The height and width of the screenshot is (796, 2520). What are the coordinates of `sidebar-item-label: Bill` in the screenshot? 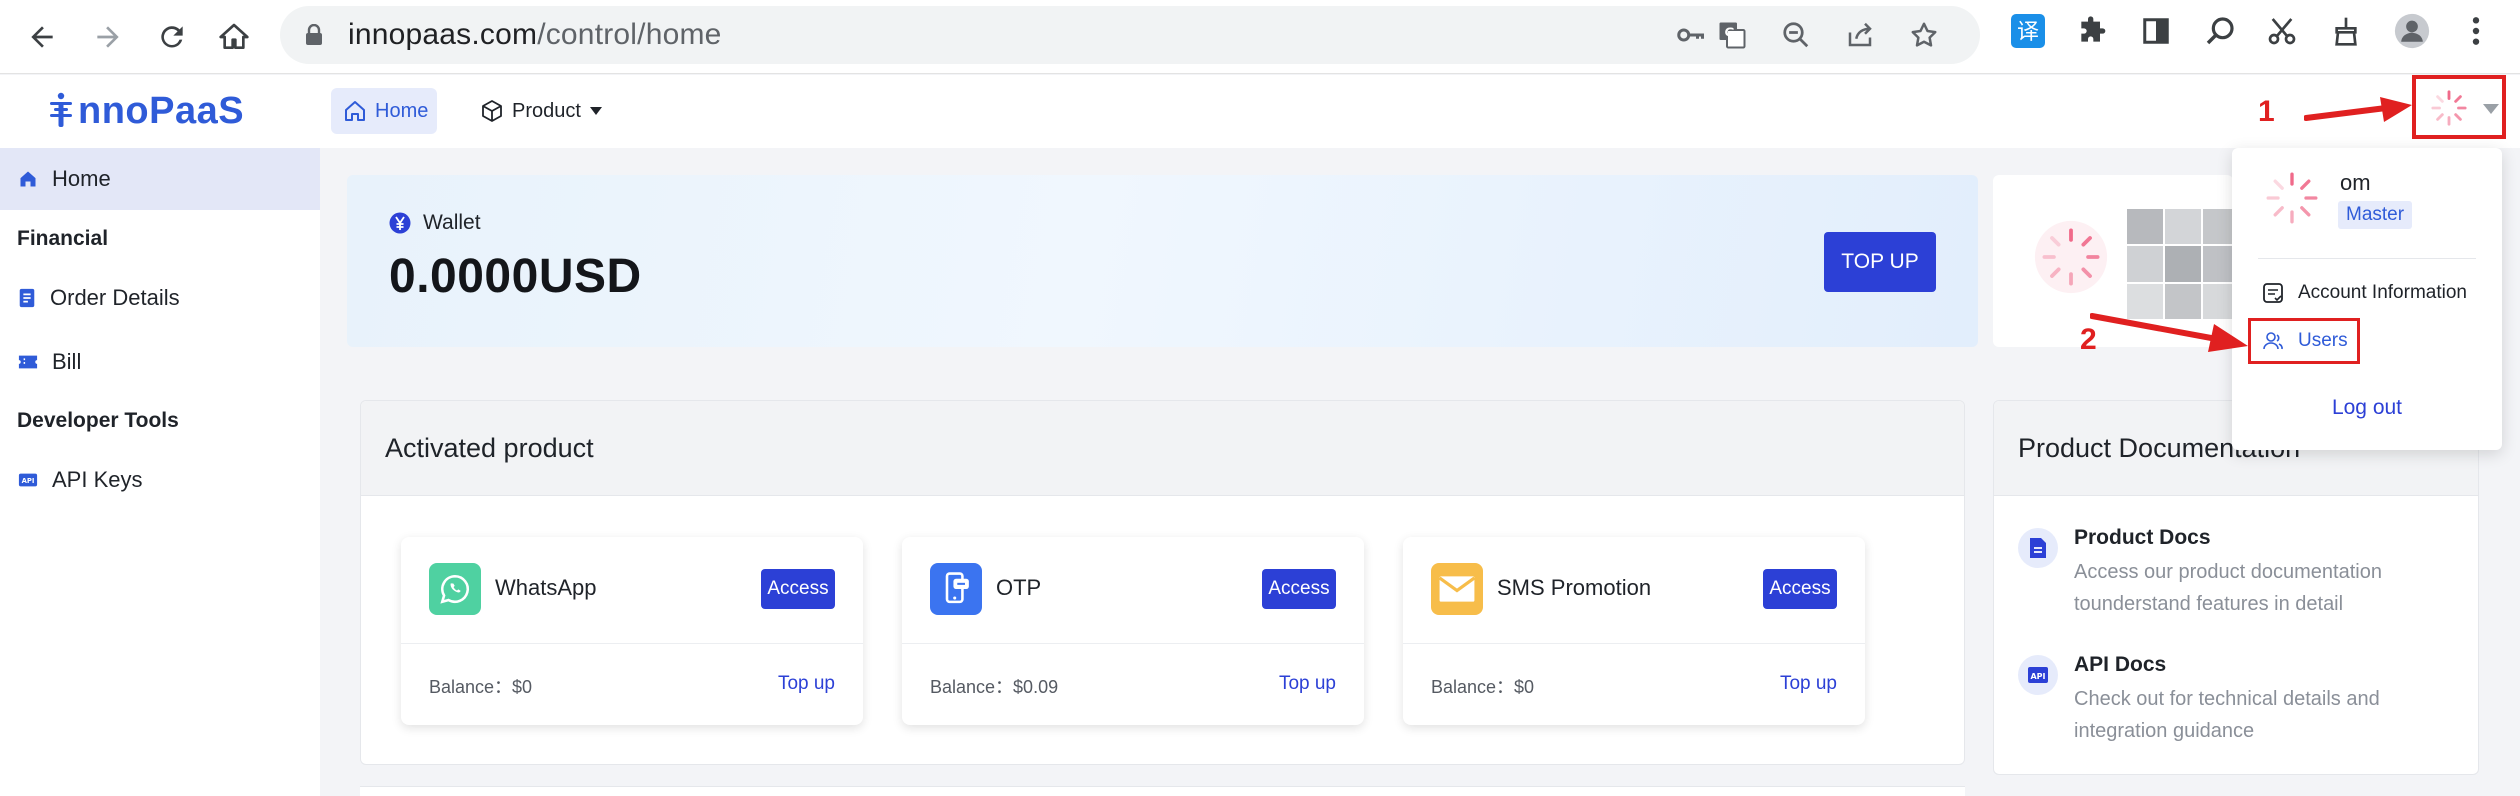 It's located at (67, 361).